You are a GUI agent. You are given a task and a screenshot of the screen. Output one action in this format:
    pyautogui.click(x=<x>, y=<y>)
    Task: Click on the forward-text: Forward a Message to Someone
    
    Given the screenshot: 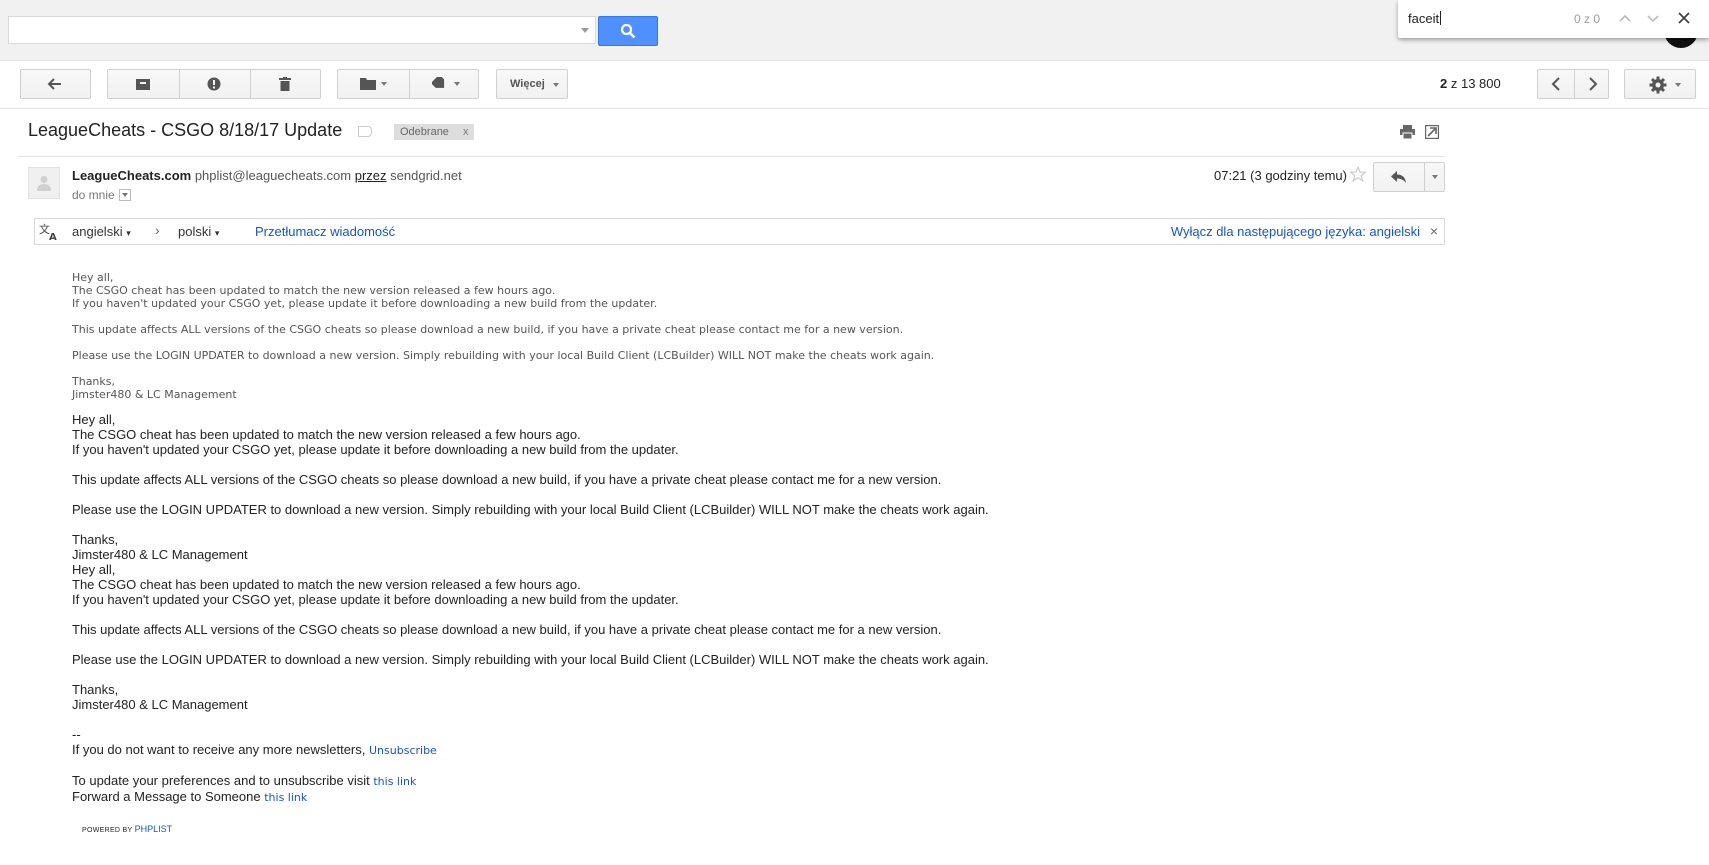 What is the action you would take?
    pyautogui.click(x=166, y=796)
    